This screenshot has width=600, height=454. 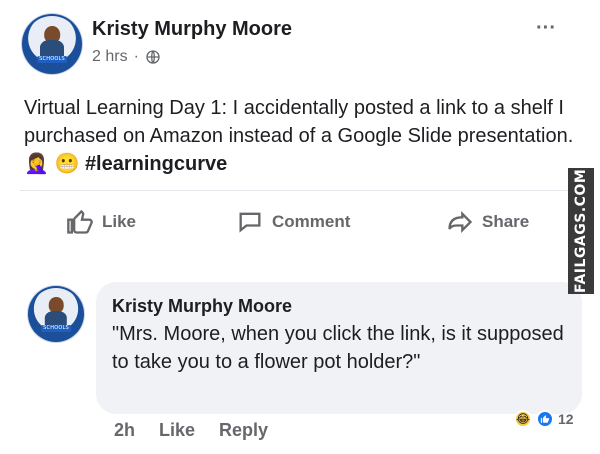 I want to click on haha-reaction-icon: 😂, so click(x=523, y=419).